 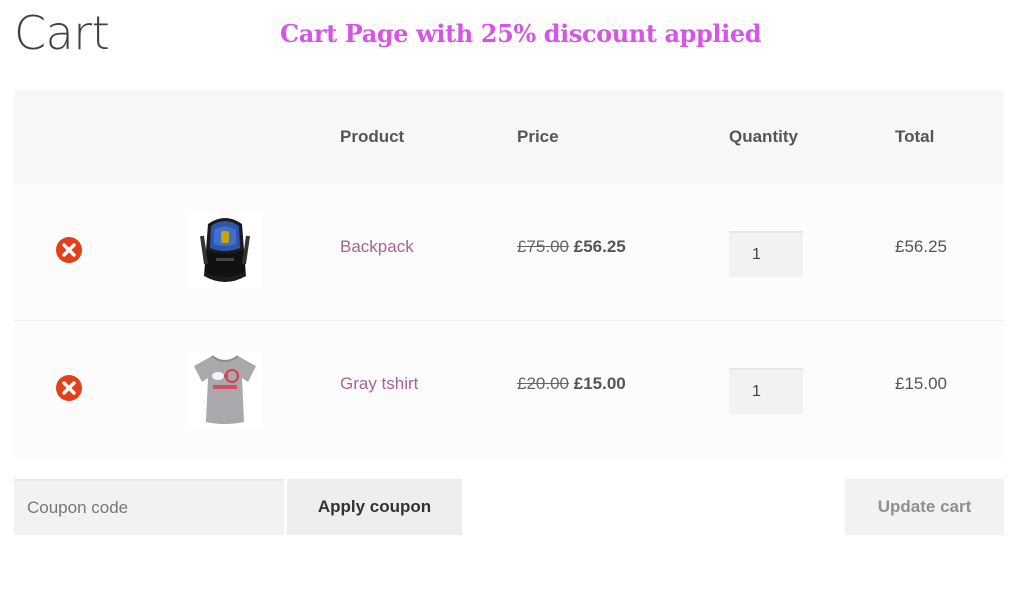 What do you see at coordinates (915, 136) in the screenshot?
I see `header-total: Total` at bounding box center [915, 136].